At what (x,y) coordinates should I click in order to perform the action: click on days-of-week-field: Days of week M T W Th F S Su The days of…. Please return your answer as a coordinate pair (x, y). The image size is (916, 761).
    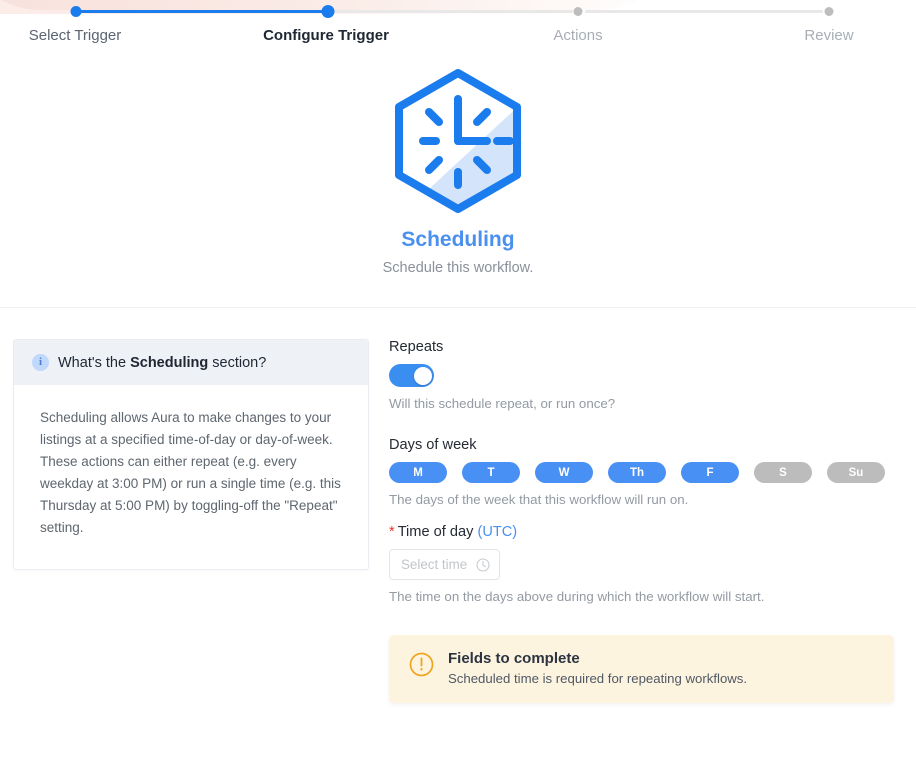
    Looking at the image, I should click on (641, 472).